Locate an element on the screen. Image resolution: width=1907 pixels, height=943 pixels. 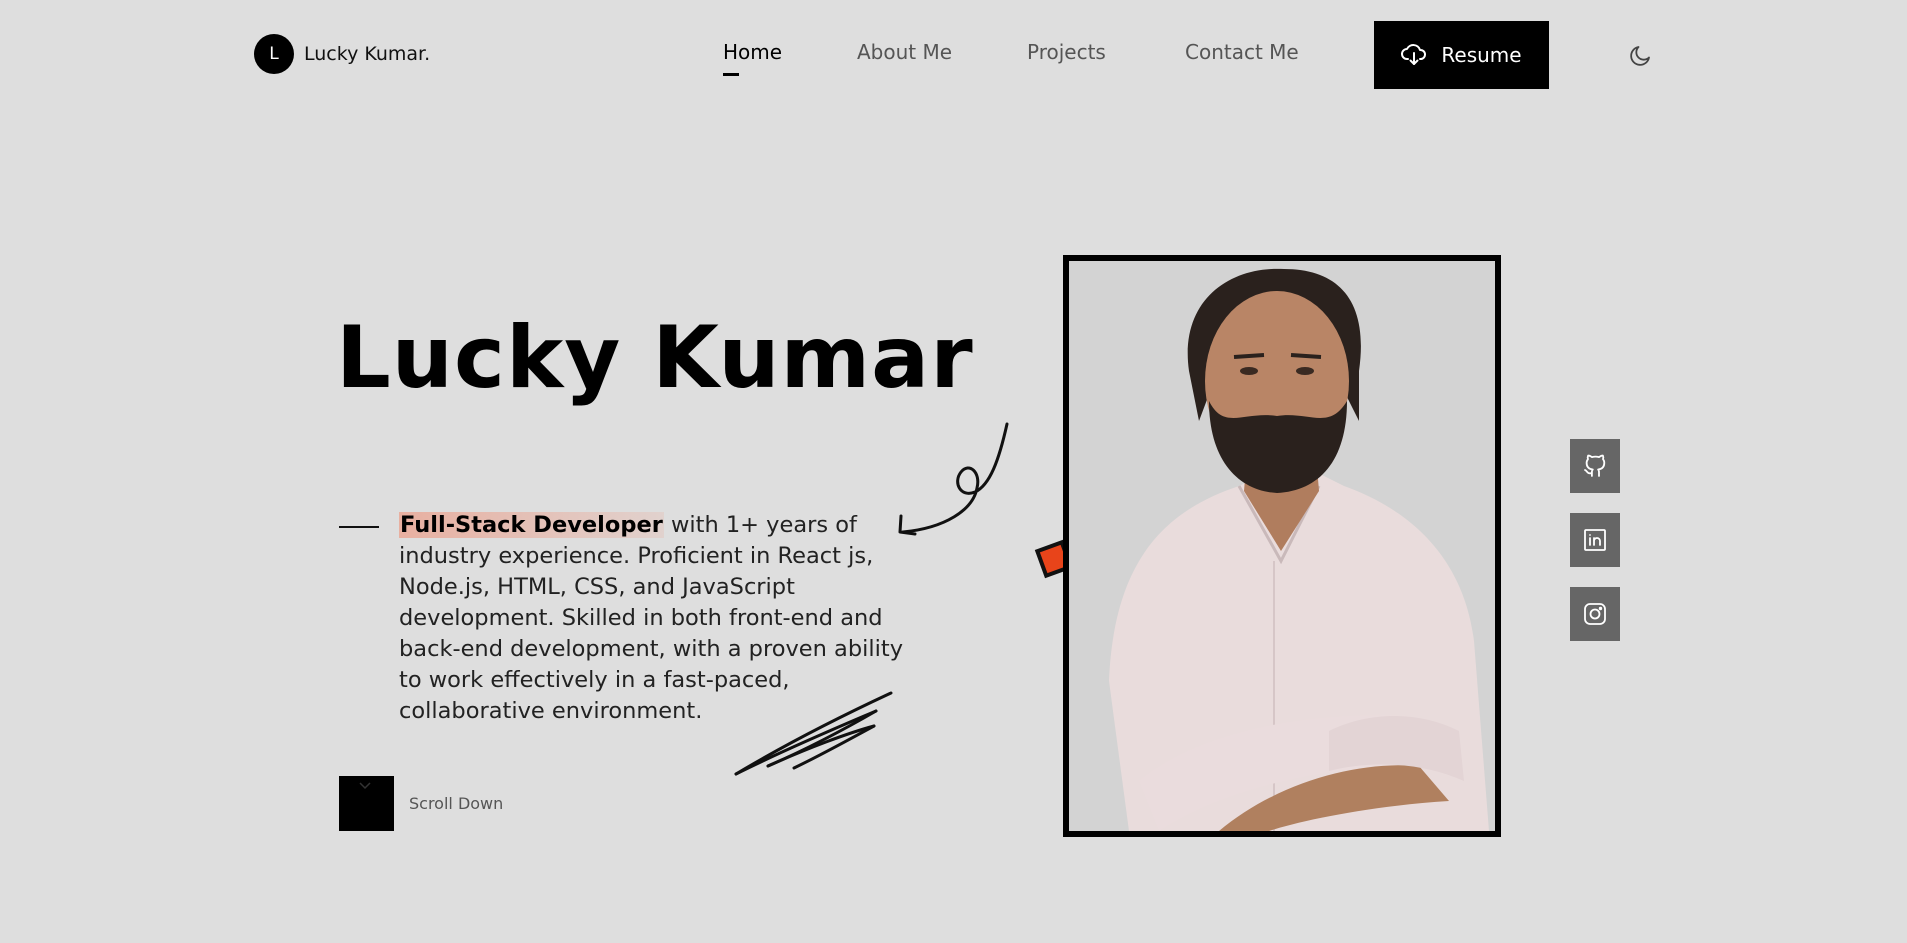
logo: L Lucky Kumar. is located at coordinates (342, 54).